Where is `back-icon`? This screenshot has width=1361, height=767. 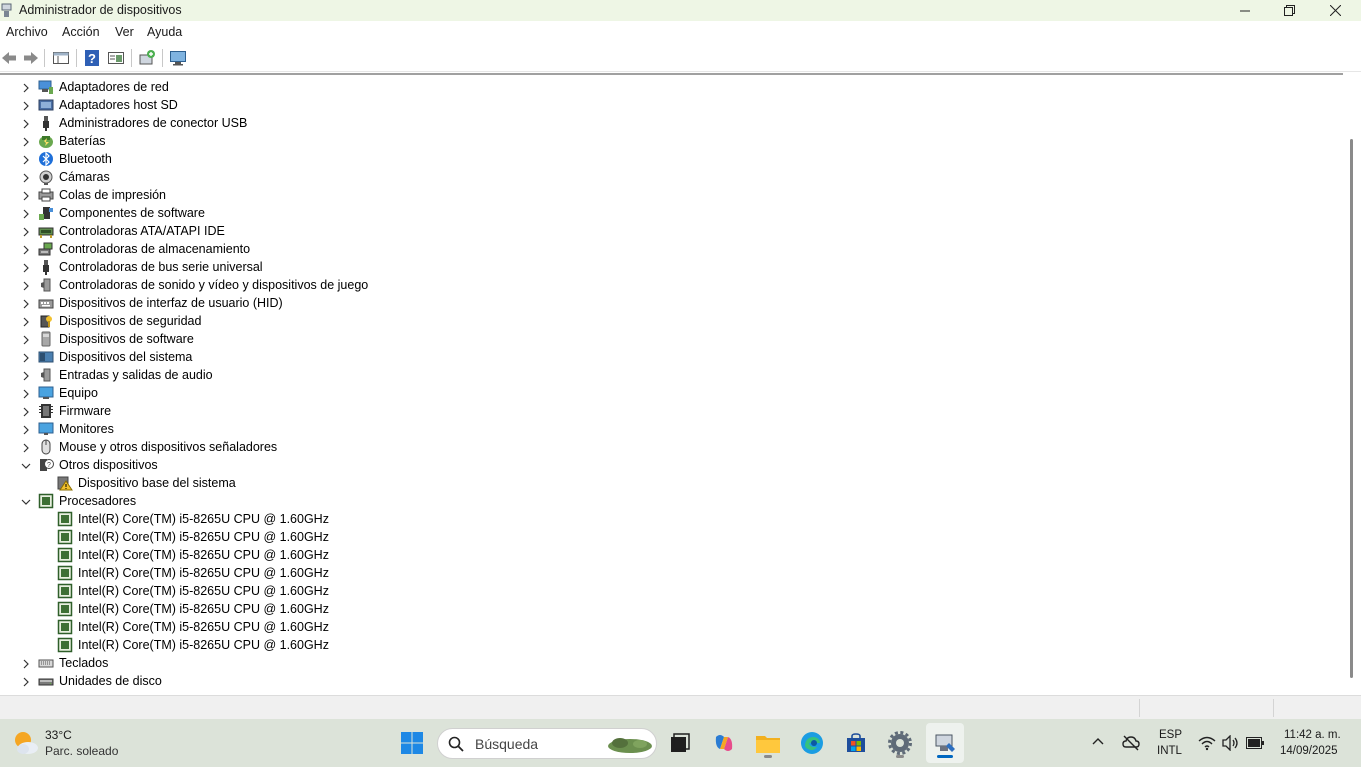
back-icon is located at coordinates (9, 58).